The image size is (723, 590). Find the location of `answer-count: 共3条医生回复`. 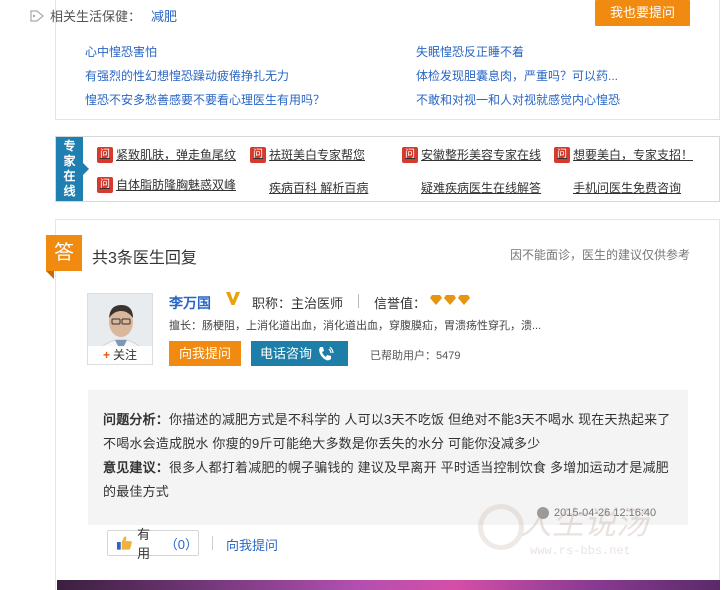

answer-count: 共3条医生回复 is located at coordinates (144, 258).